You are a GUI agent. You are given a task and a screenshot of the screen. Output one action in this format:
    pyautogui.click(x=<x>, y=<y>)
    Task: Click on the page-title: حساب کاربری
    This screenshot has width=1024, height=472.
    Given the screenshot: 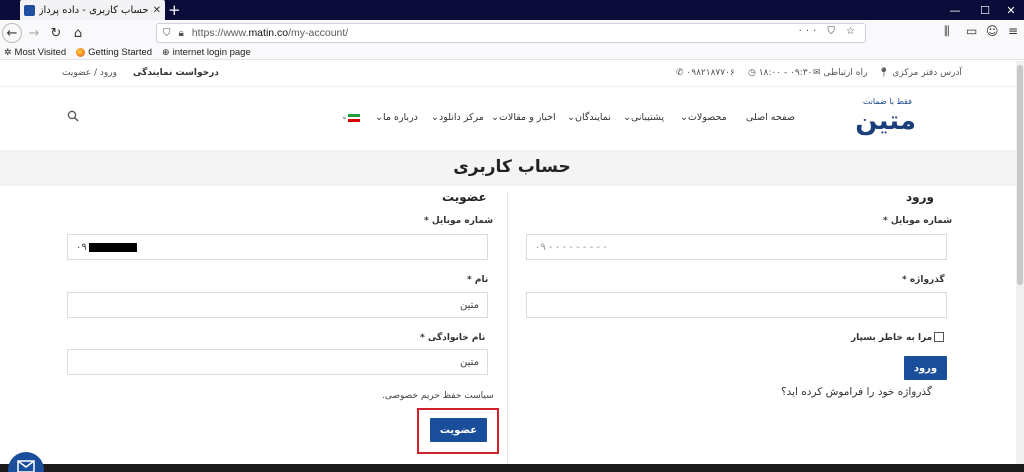 What is the action you would take?
    pyautogui.click(x=512, y=167)
    